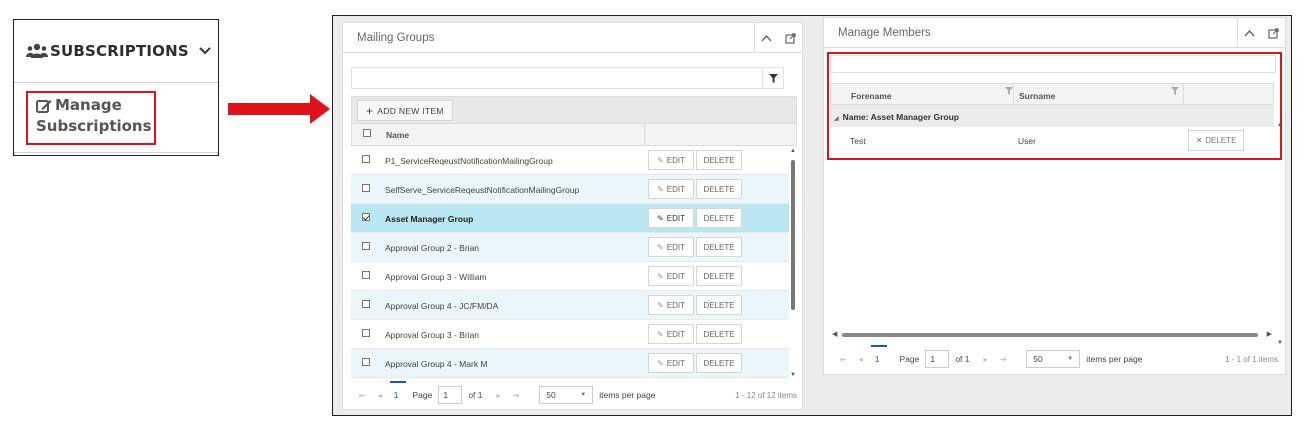 The image size is (1305, 431). Describe the element at coordinates (570, 218) in the screenshot. I see `table-row: Asset Manager Group ✎ EDIT DELETE` at that location.